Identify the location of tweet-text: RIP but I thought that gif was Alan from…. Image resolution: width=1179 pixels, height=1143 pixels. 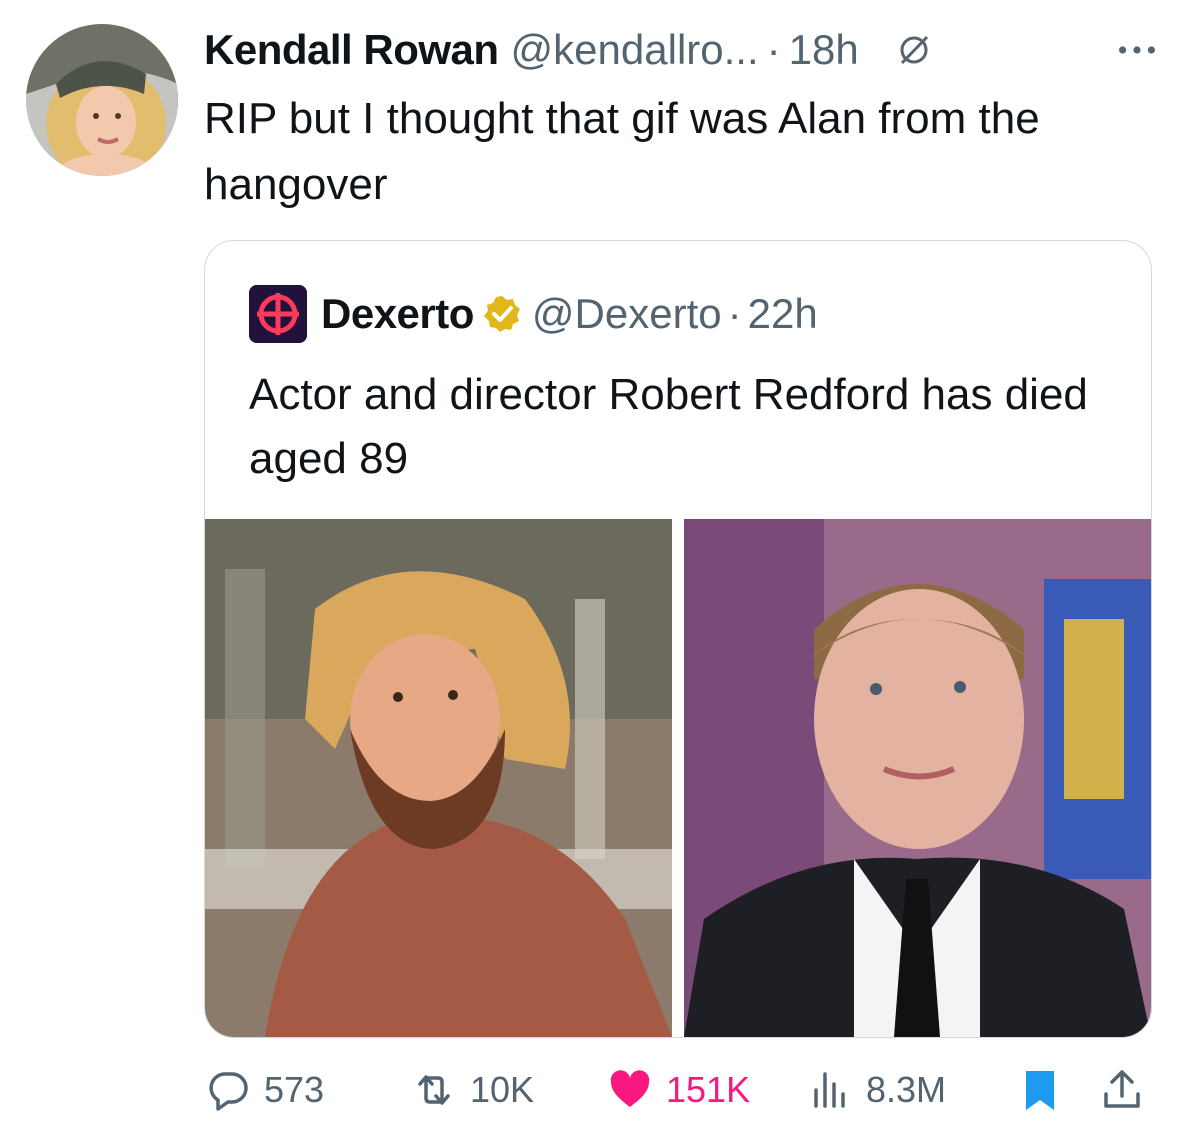
(622, 151).